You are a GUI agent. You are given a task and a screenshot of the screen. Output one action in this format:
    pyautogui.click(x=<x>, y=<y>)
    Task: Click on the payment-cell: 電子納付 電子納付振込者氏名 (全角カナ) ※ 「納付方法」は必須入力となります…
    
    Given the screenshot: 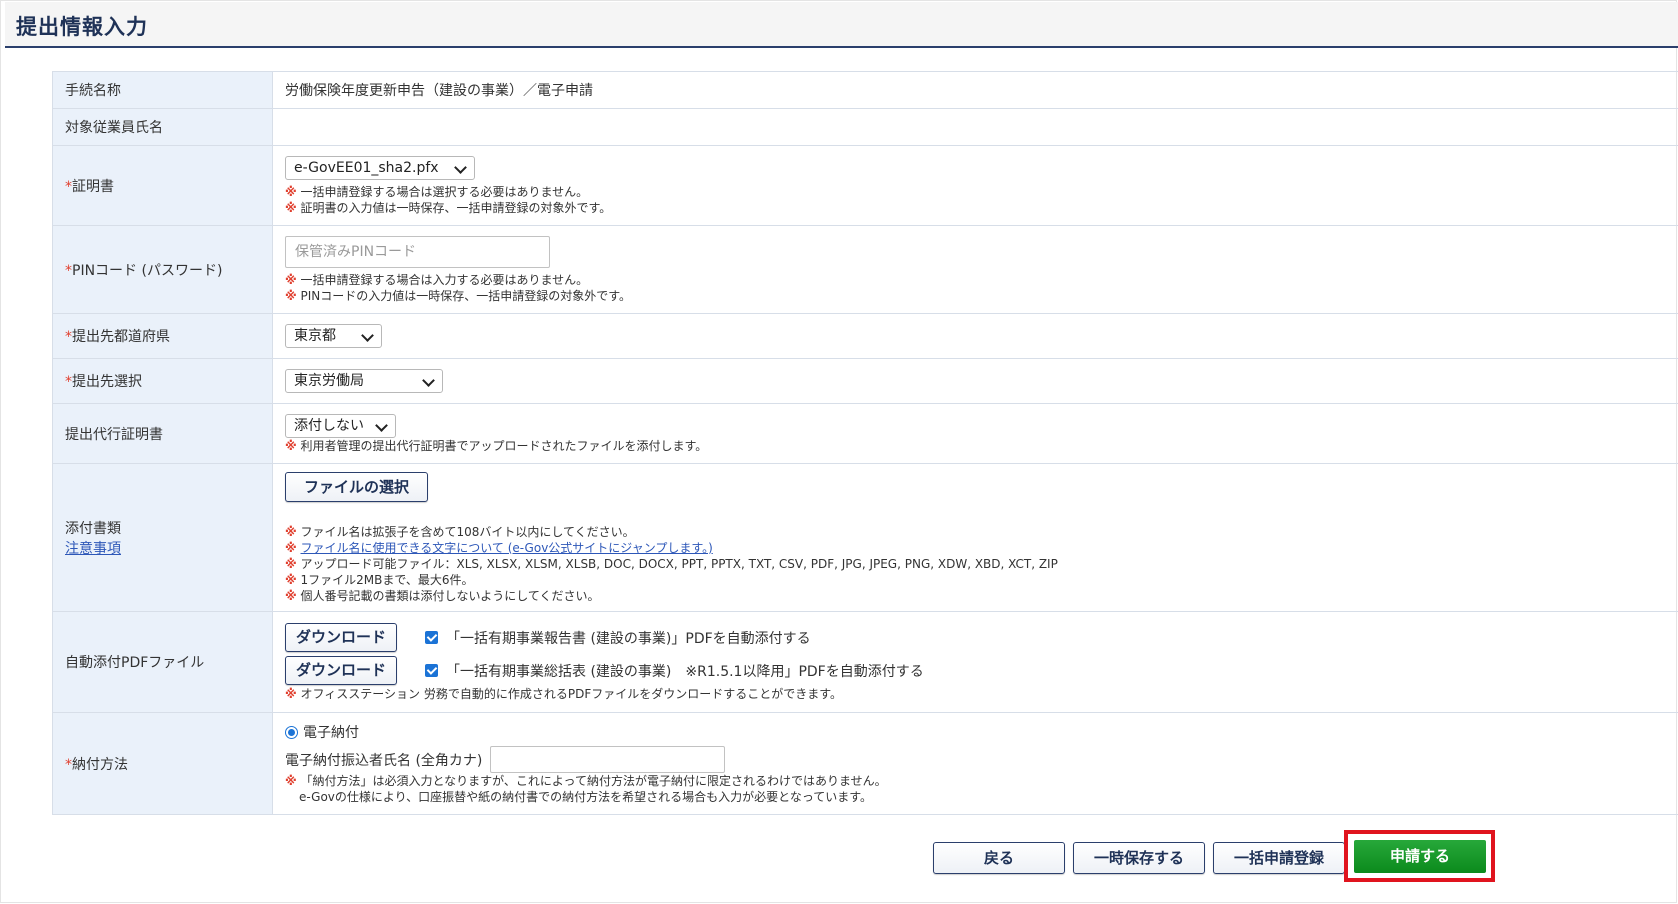 What is the action you would take?
    pyautogui.click(x=975, y=763)
    